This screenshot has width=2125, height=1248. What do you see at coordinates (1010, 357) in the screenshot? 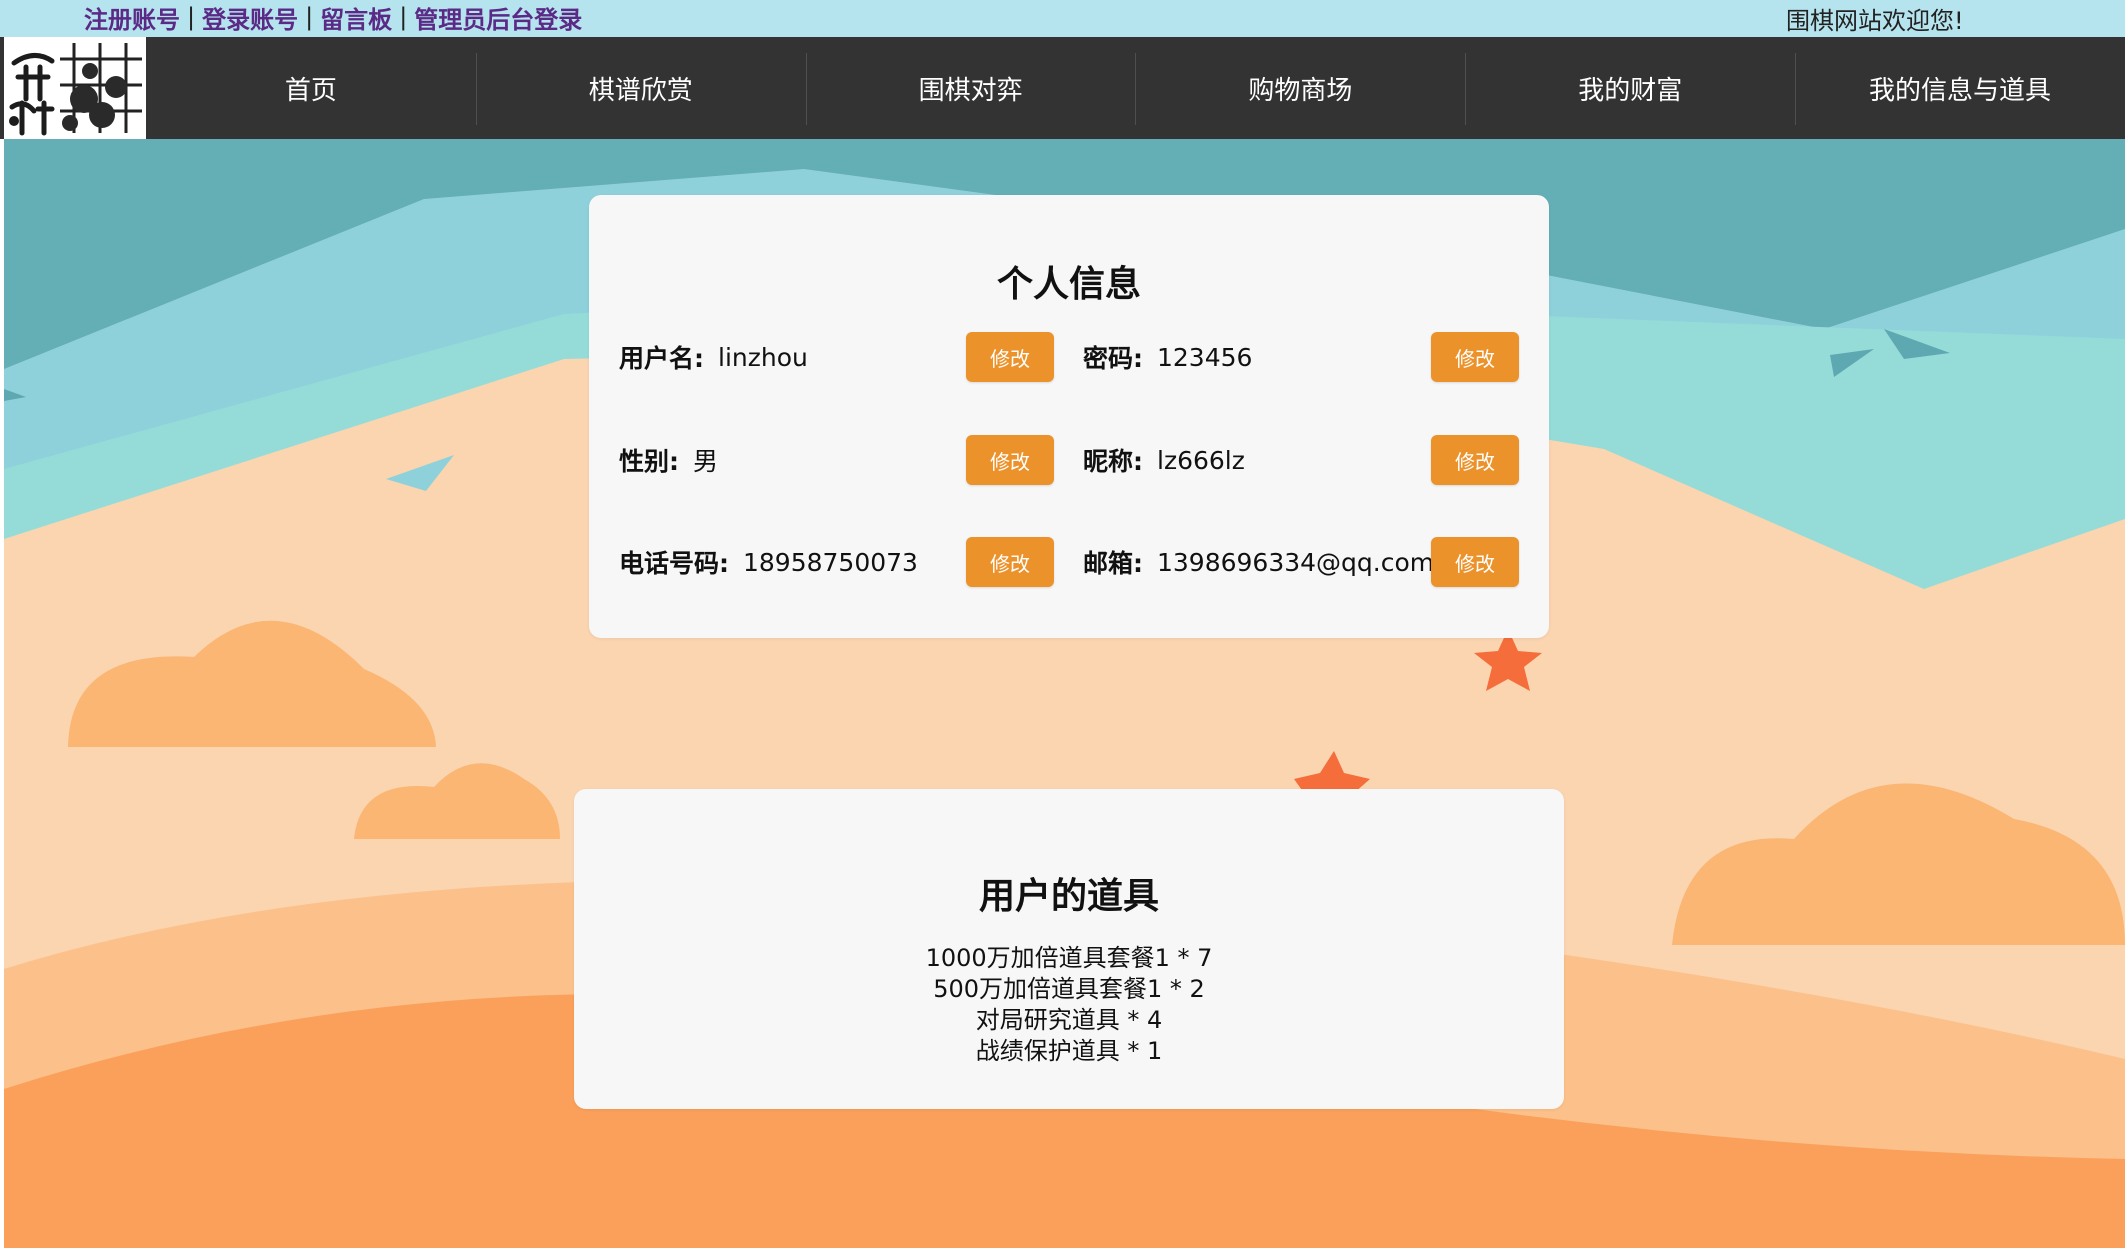
I see `edit-username-button: 修改` at bounding box center [1010, 357].